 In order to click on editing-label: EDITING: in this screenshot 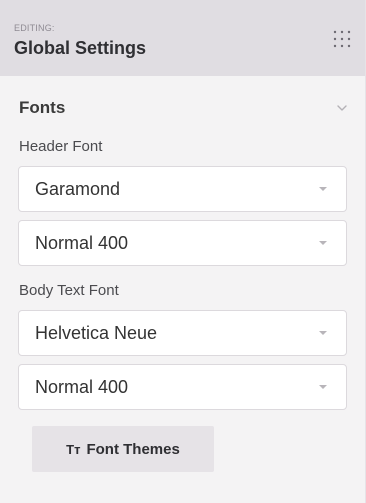, I will do `click(34, 28)`.